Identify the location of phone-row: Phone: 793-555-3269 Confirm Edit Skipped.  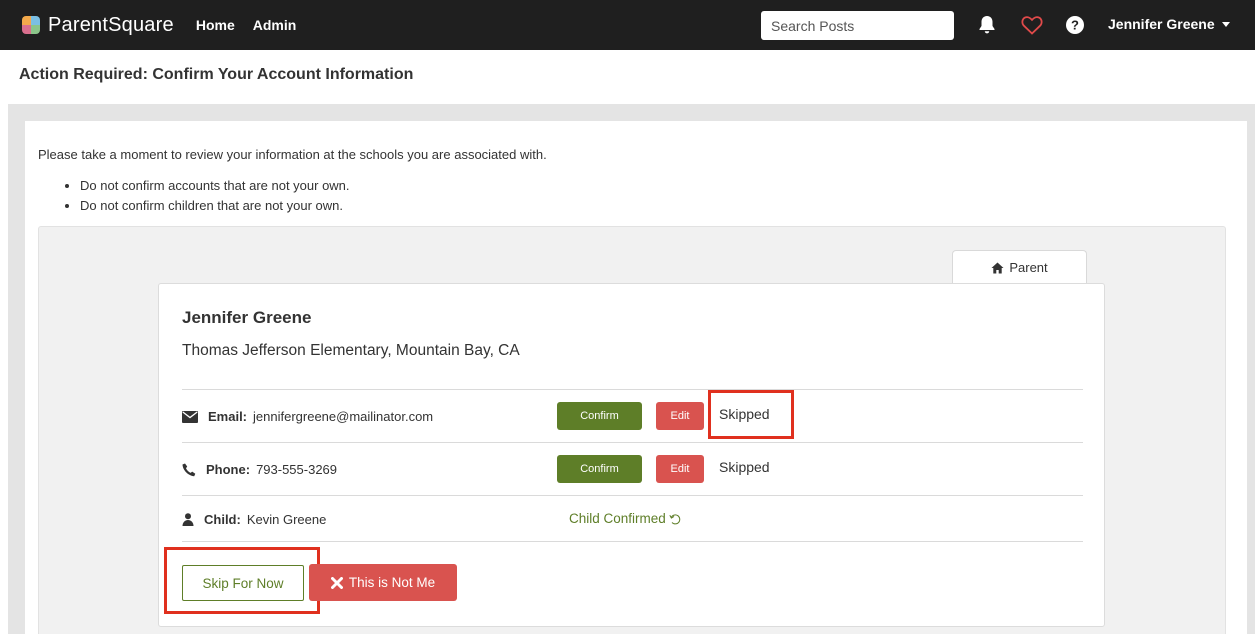
(632, 468).